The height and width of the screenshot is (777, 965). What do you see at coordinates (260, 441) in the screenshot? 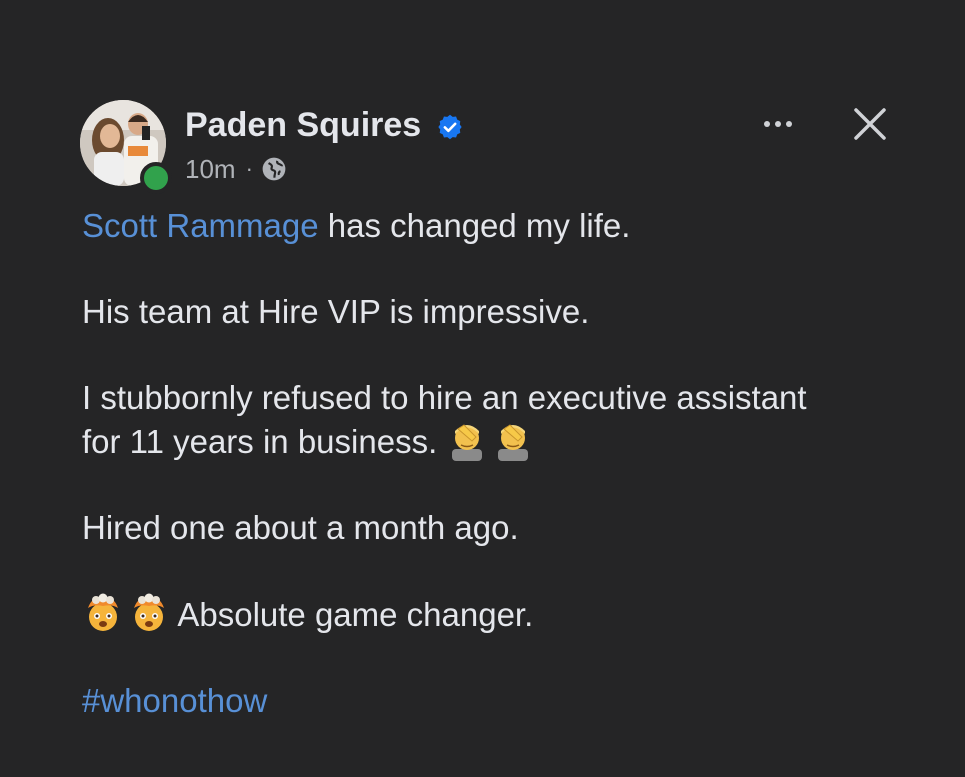
I see `paragraph-text: for 11 years in business.` at bounding box center [260, 441].